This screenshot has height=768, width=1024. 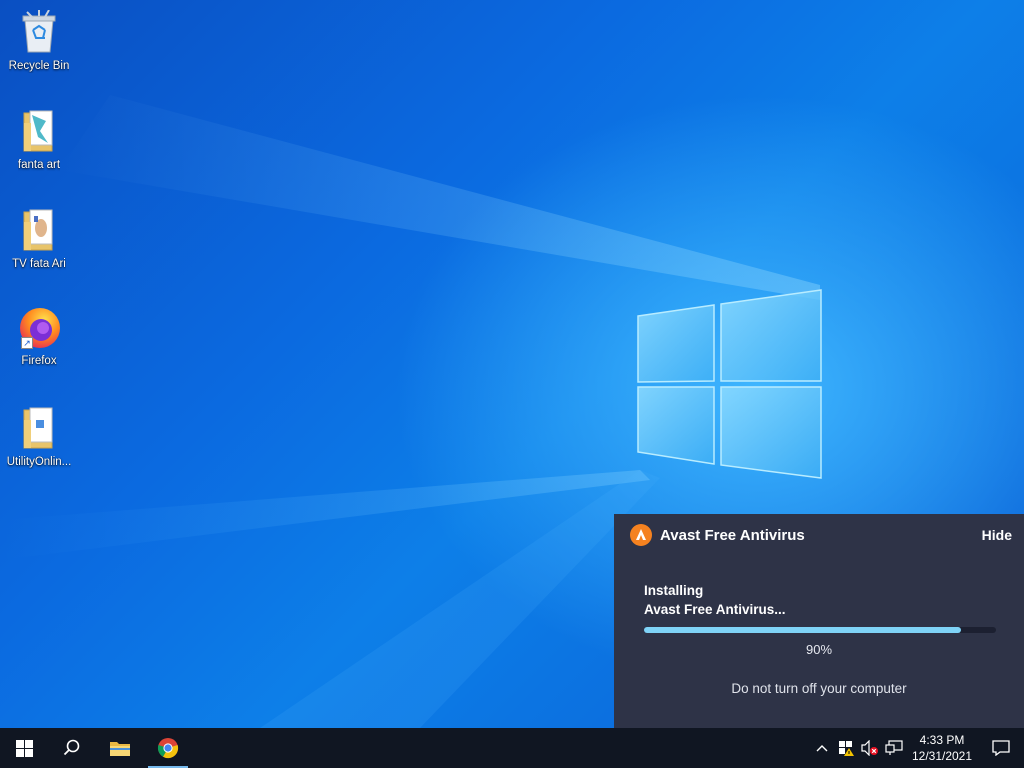 I want to click on system-tray: 4:33 PM 12/31/2021, so click(x=917, y=748).